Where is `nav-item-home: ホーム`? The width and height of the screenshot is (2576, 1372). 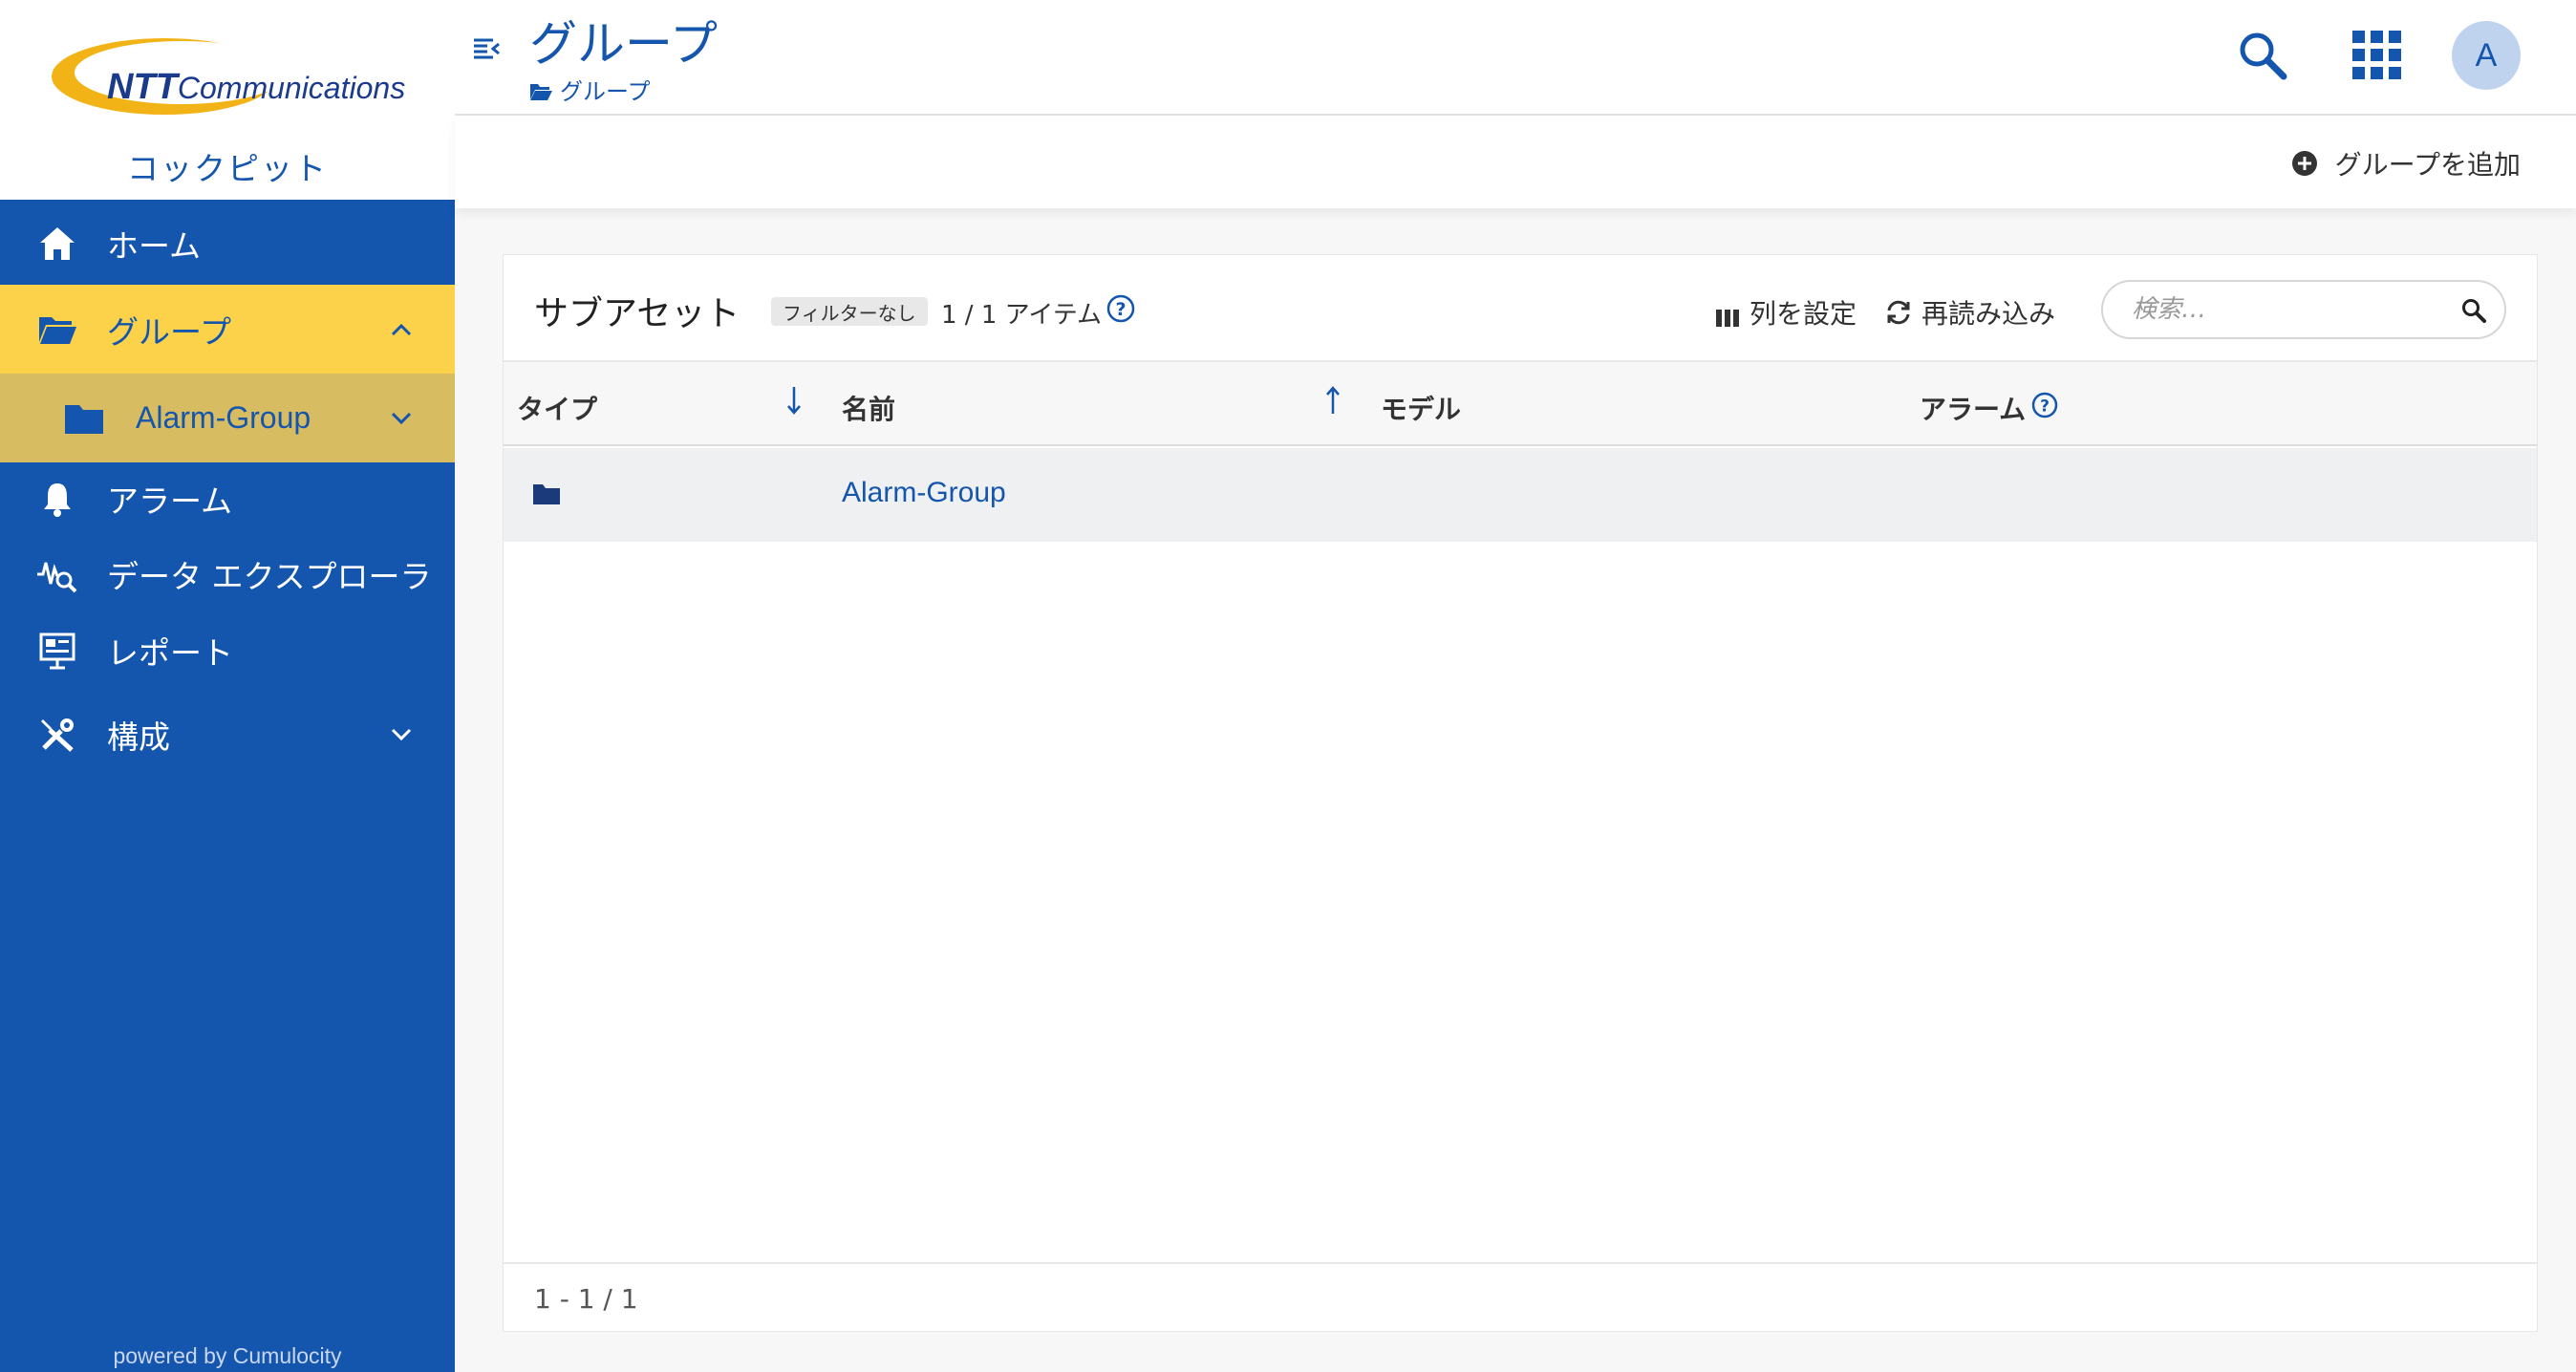
nav-item-home: ホーム is located at coordinates (227, 244).